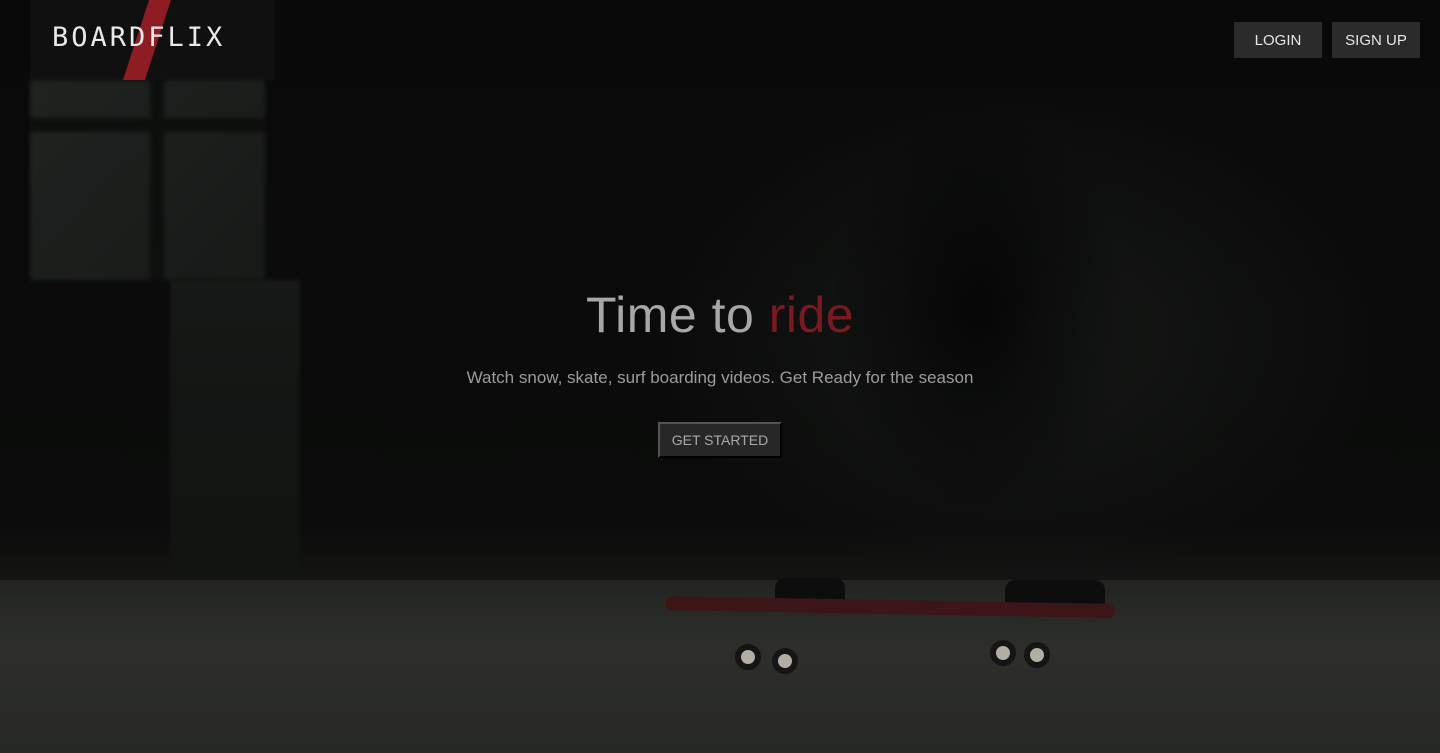  What do you see at coordinates (677, 315) in the screenshot?
I see `hero-title-start: Time to` at bounding box center [677, 315].